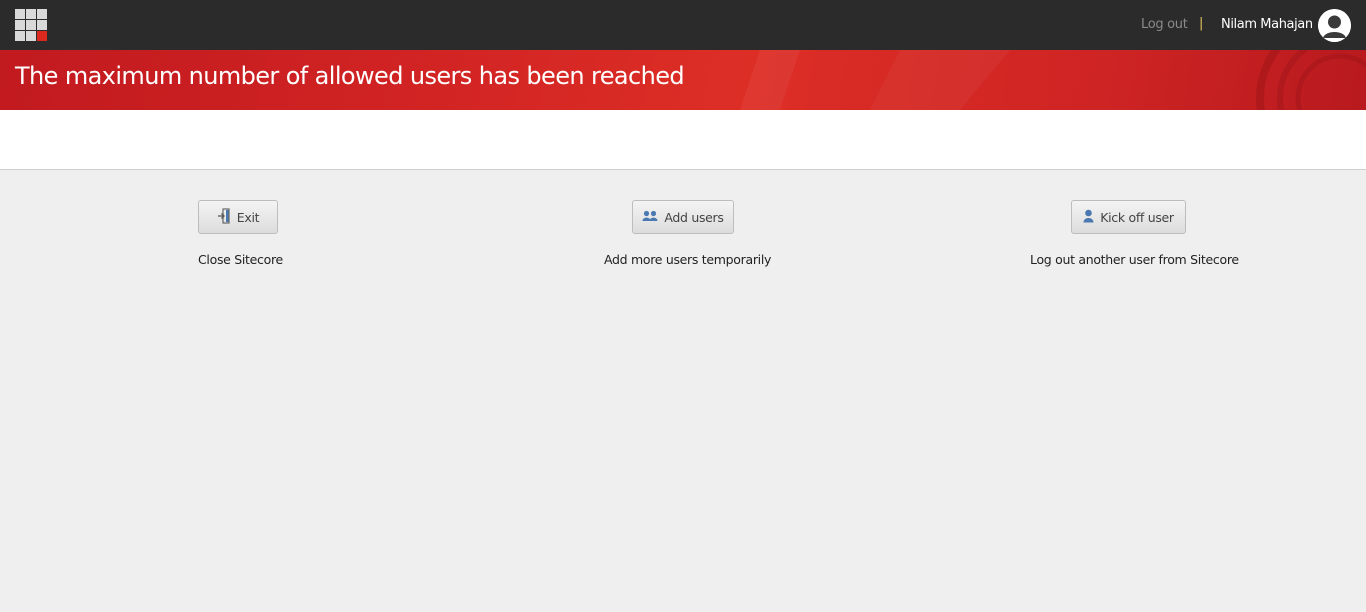 The height and width of the screenshot is (612, 1366). What do you see at coordinates (1134, 259) in the screenshot?
I see `kick-off-user-description: Log out another user from Sitecore` at bounding box center [1134, 259].